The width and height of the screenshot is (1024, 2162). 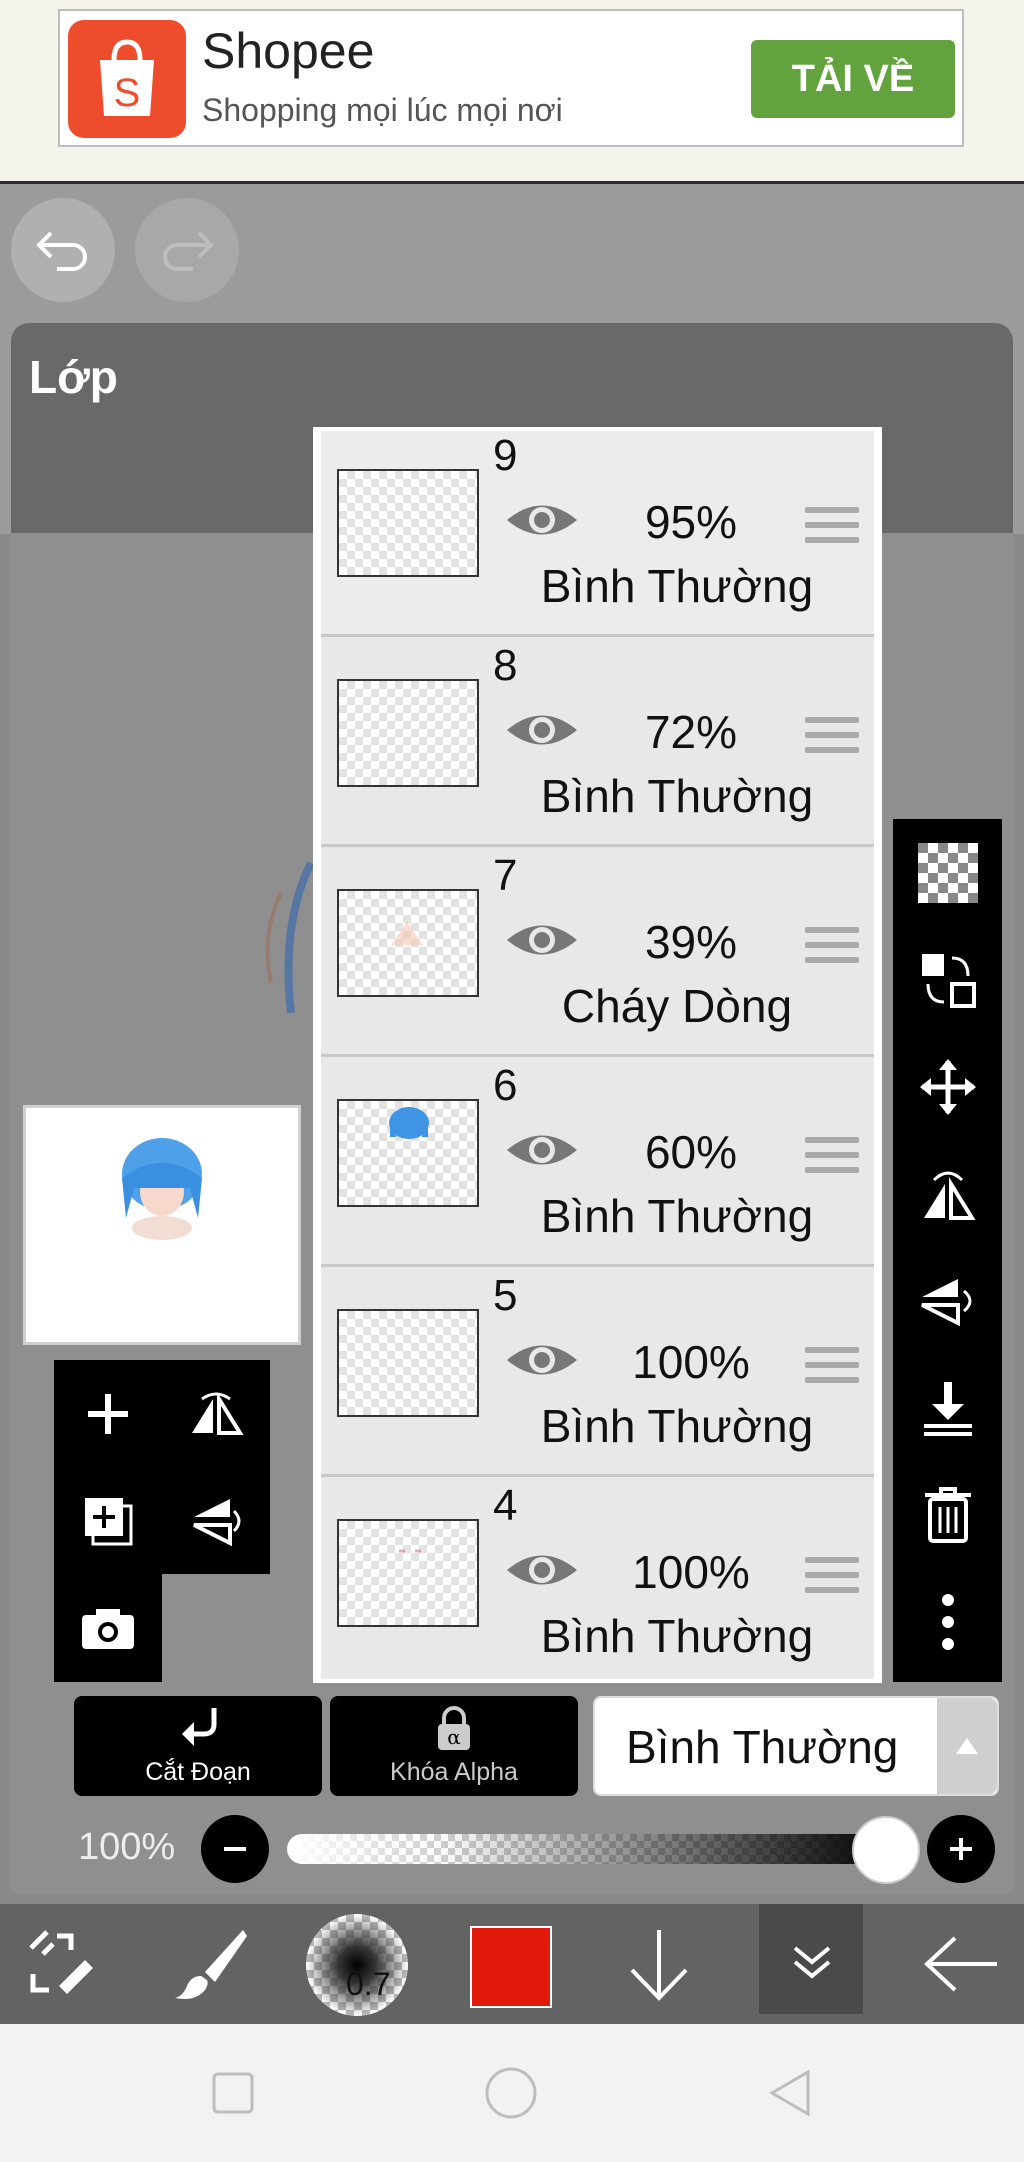 I want to click on brush-icon, so click(x=211, y=1964).